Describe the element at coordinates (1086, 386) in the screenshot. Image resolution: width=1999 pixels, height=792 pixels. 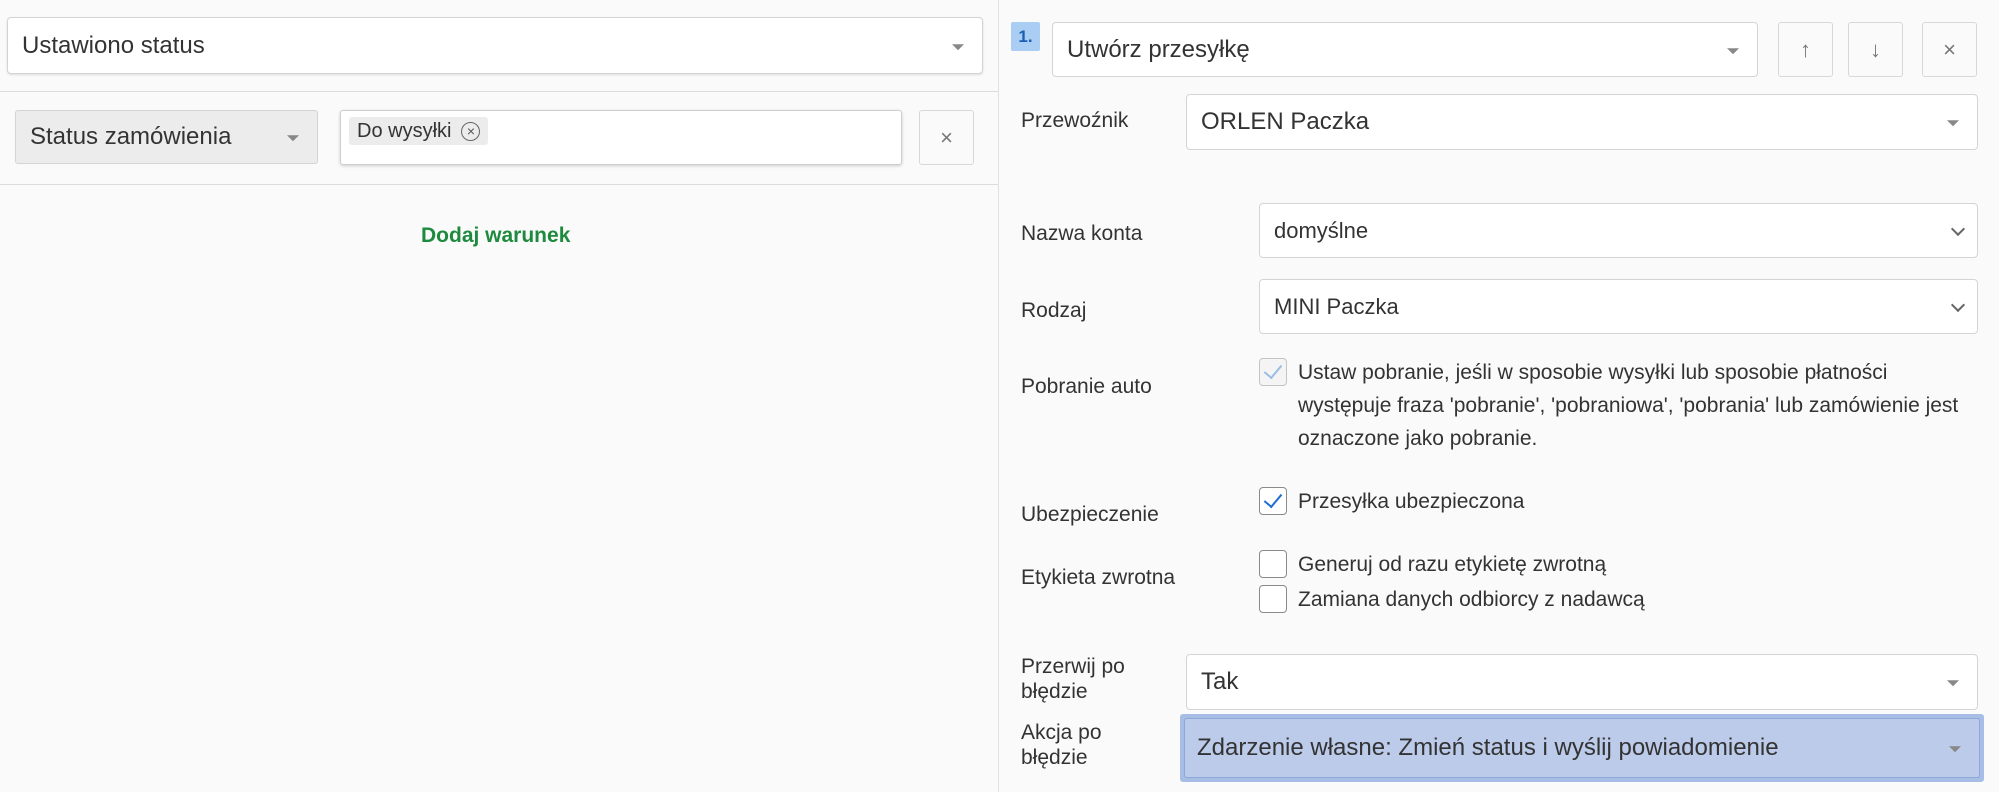
I see `cod-auto-label: Pobranie auto` at that location.